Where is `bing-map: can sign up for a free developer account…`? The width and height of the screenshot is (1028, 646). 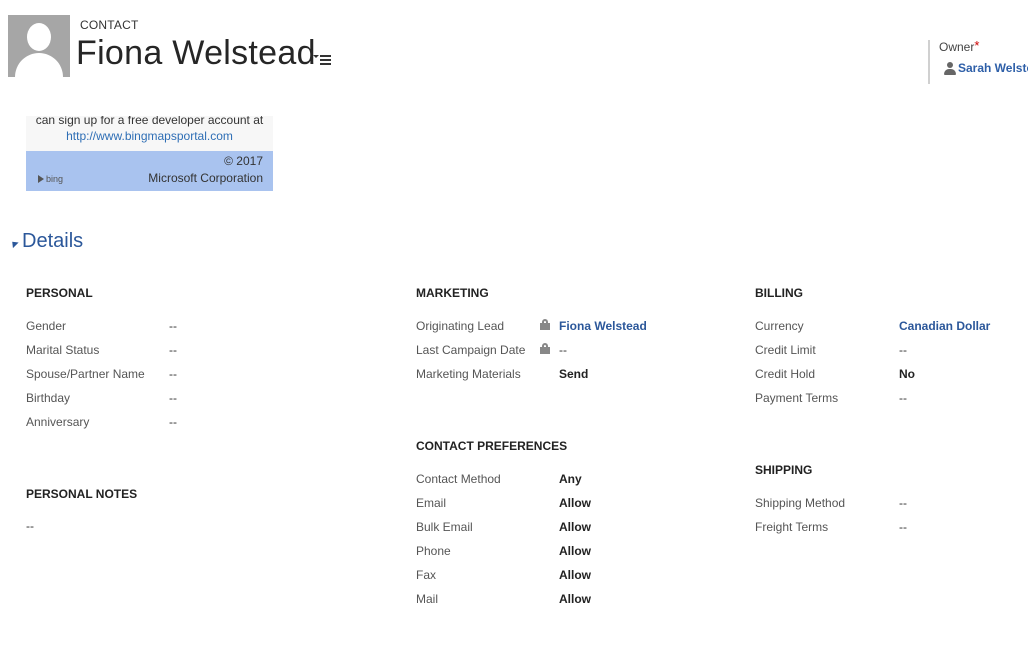
bing-map: can sign up for a free developer account… is located at coordinates (149, 153).